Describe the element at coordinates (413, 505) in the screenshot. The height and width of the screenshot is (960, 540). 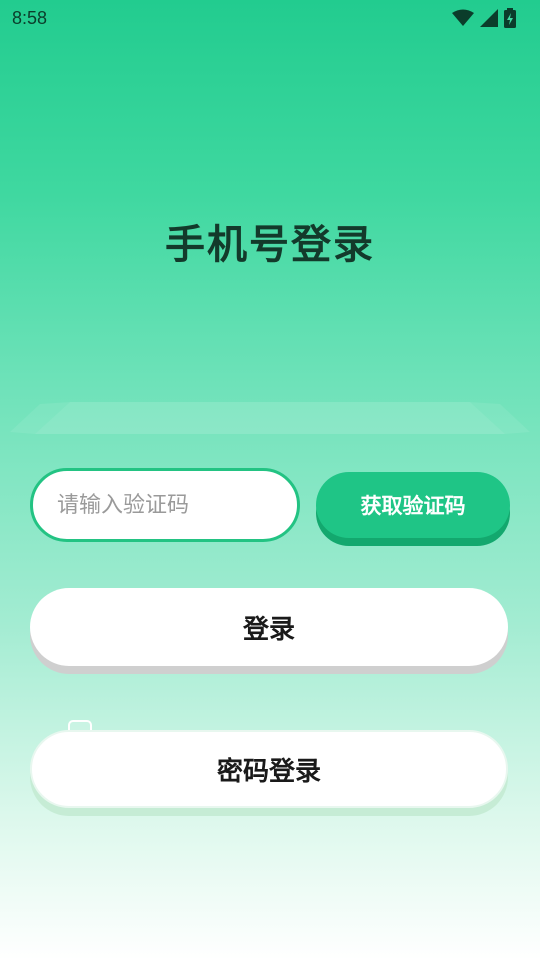
I see `get-code-button: 获取验证码` at that location.